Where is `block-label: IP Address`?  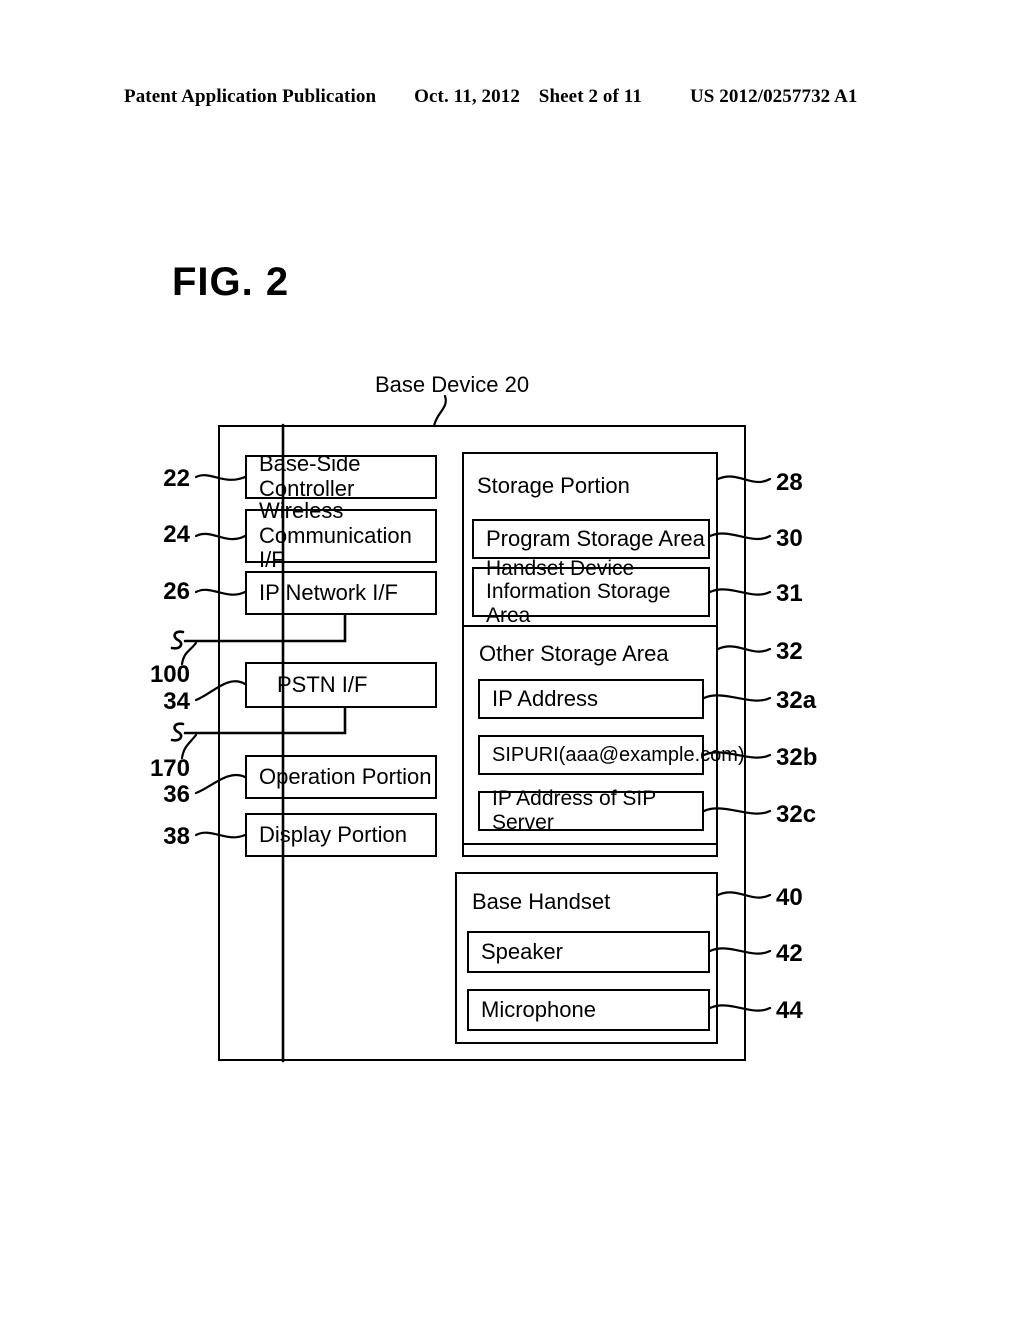
block-label: IP Address is located at coordinates (545, 698).